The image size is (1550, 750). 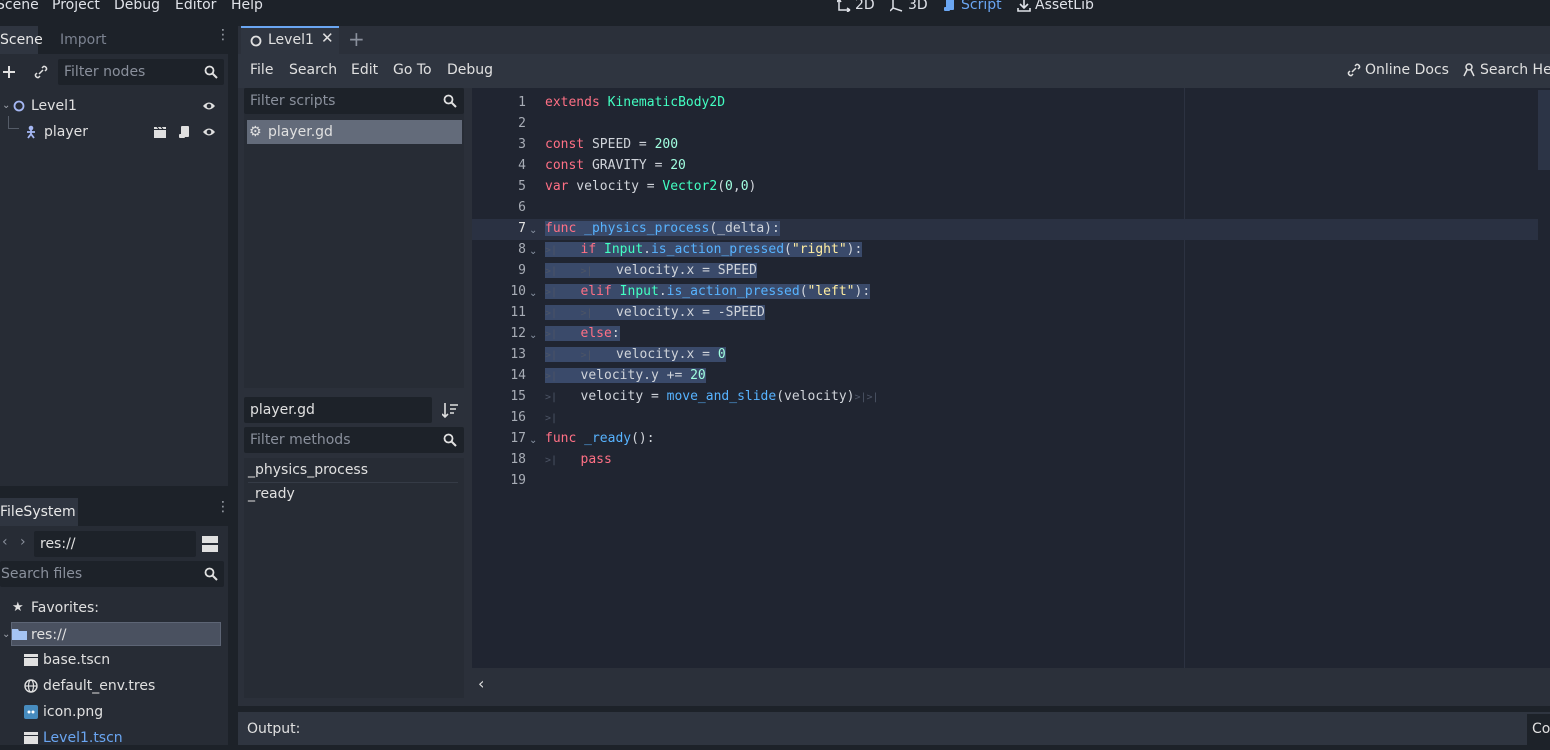 What do you see at coordinates (300, 132) in the screenshot?
I see `script-item-label: player.gd` at bounding box center [300, 132].